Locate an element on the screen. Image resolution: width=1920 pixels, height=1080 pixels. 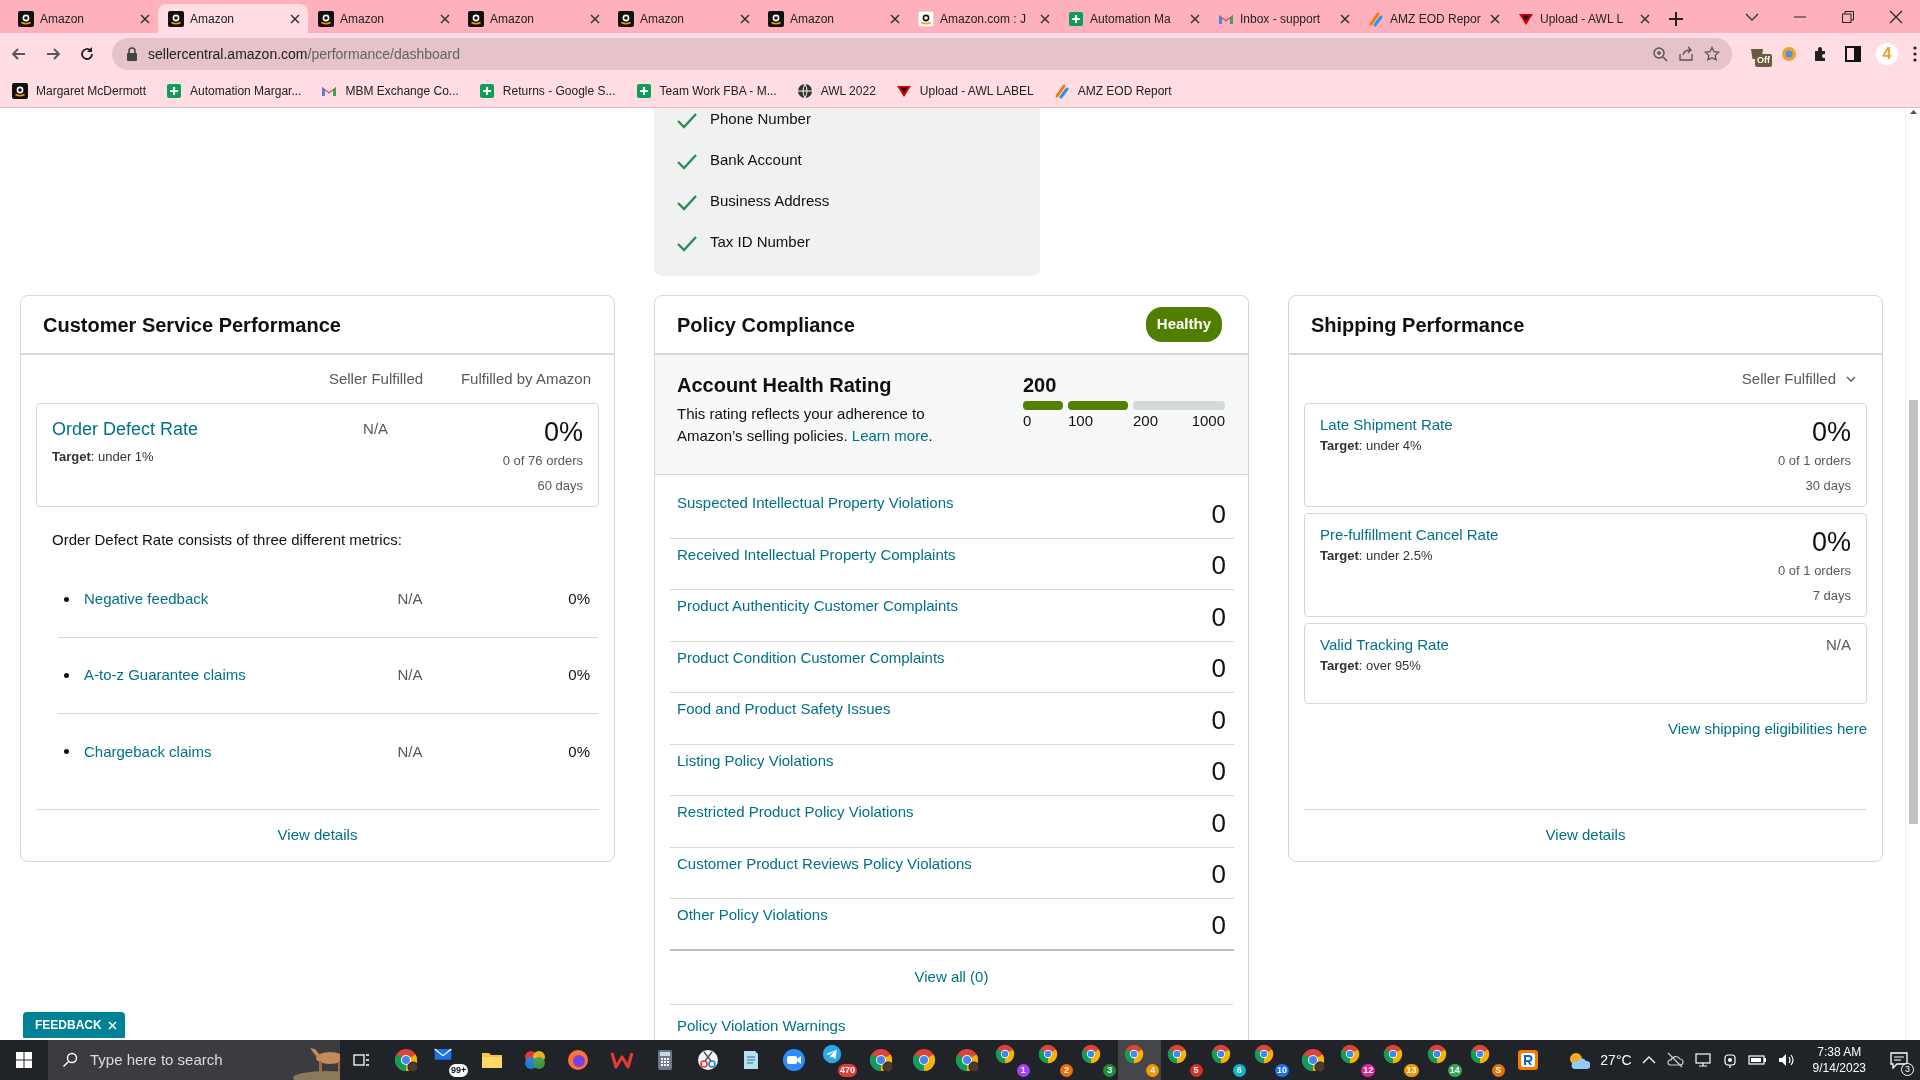
browser-tab: Automation Ma is located at coordinates (1133, 18).